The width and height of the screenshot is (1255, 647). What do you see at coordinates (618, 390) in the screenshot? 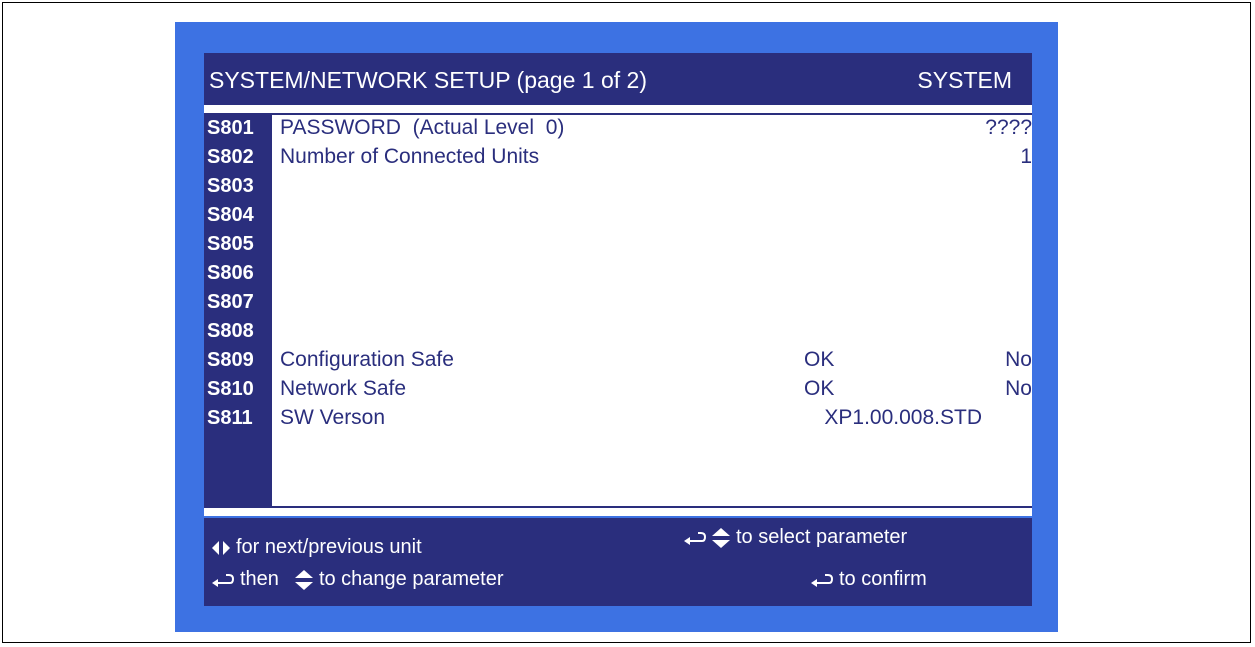
I see `param-row-s810: S810 Network Safe OK No` at bounding box center [618, 390].